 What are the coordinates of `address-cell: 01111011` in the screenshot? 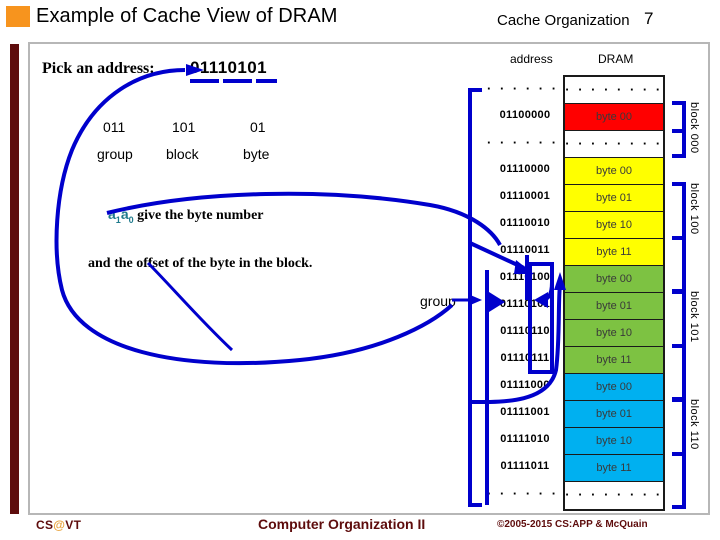 It's located at (525, 466).